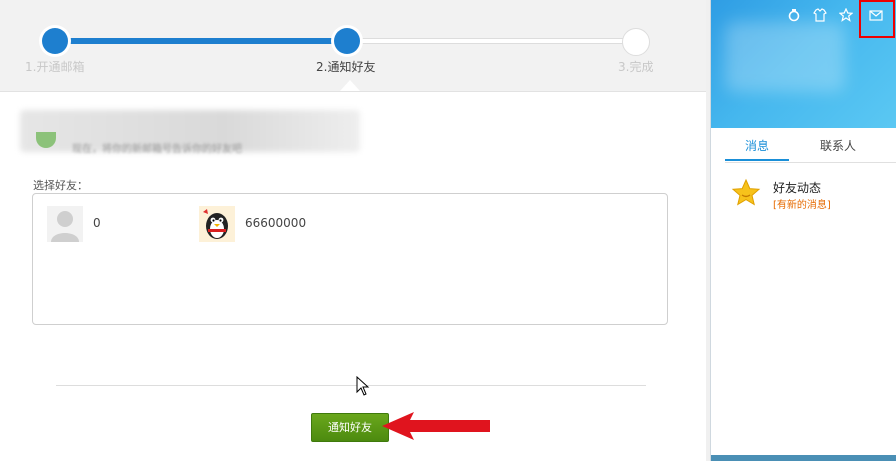 This screenshot has height=461, width=896. Describe the element at coordinates (350, 85) in the screenshot. I see `current-step-caret` at that location.